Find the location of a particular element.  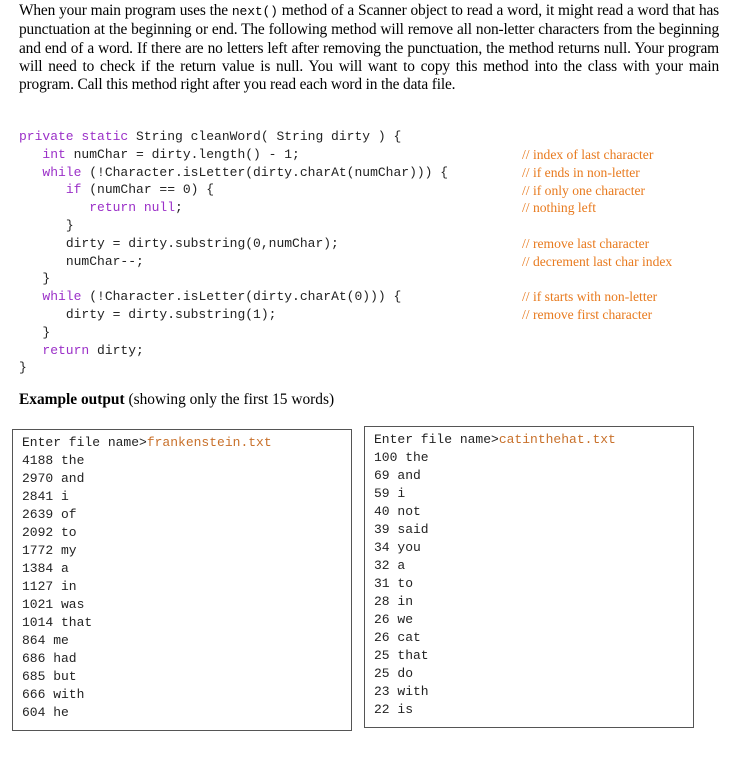

code-keyword: if is located at coordinates (73, 190).